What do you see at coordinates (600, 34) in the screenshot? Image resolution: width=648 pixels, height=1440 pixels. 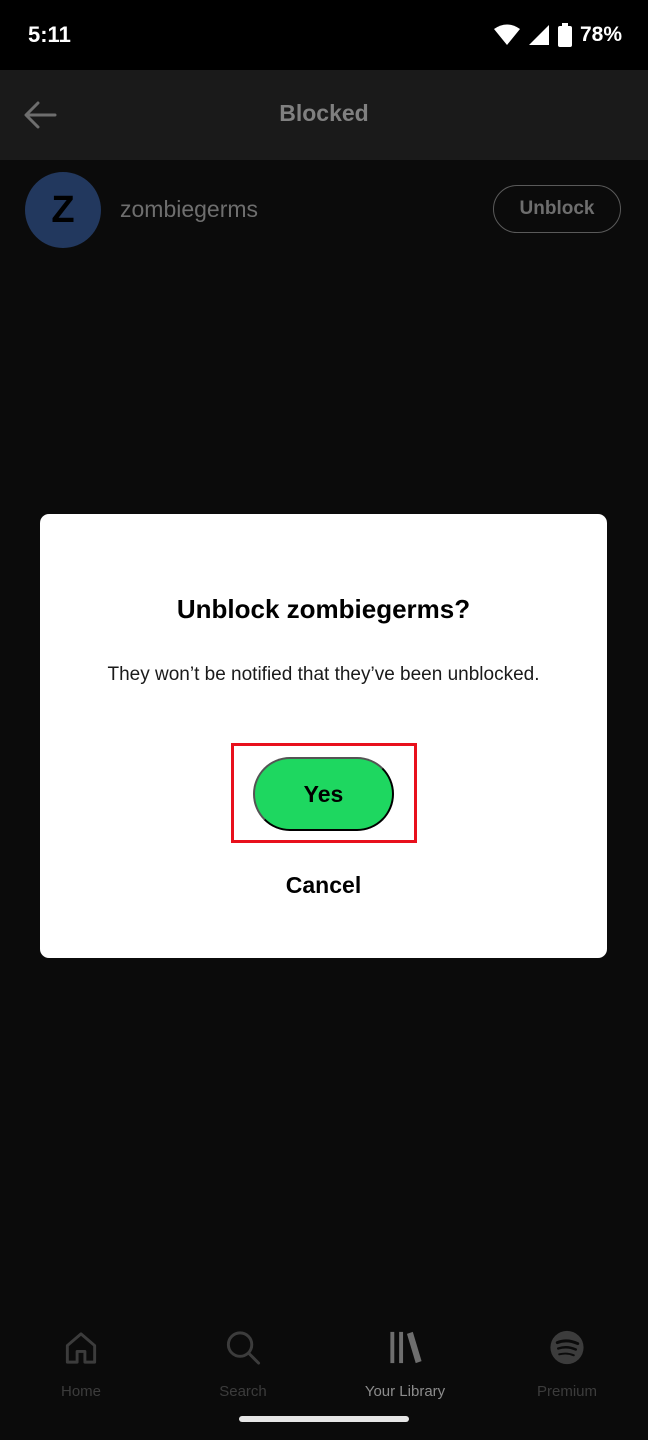 I see `battery-percent: 78%` at bounding box center [600, 34].